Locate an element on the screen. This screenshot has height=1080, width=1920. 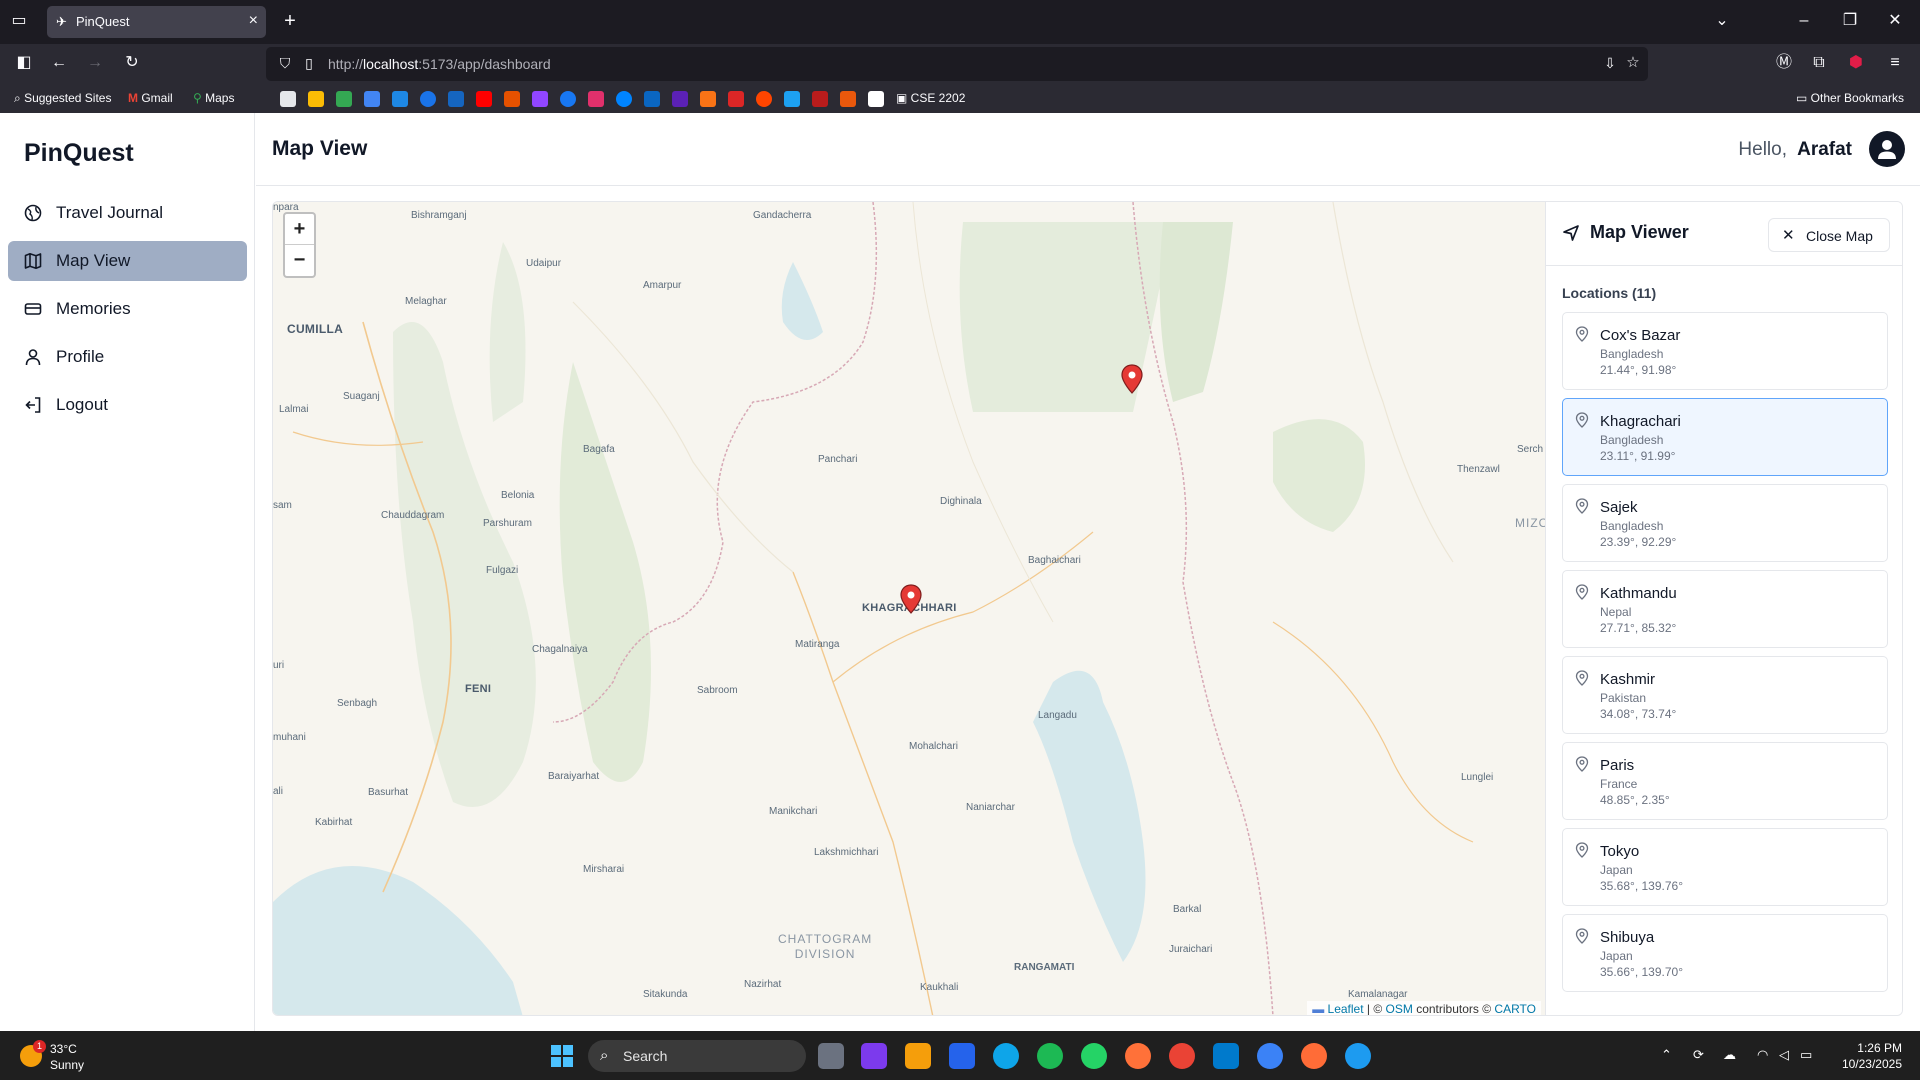
firefox-icon is located at coordinates (1138, 1056).